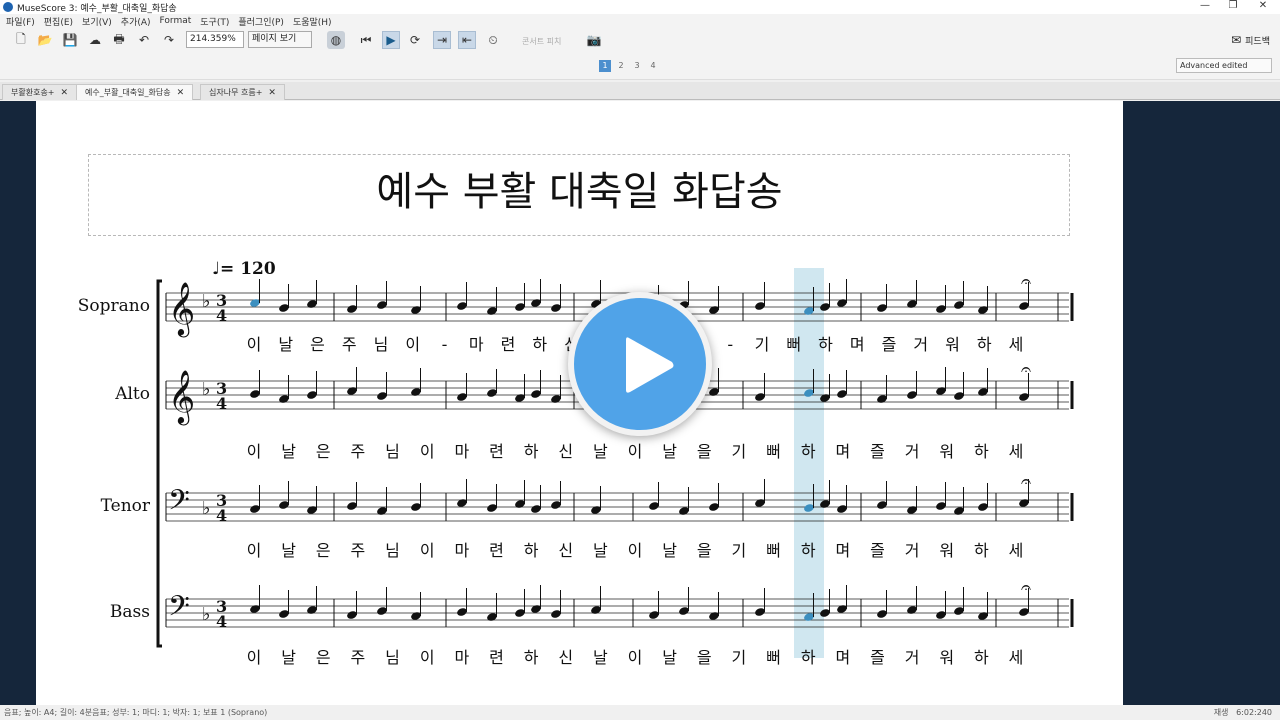  Describe the element at coordinates (179, 610) in the screenshot. I see `clef-icon: 𝄢` at that location.